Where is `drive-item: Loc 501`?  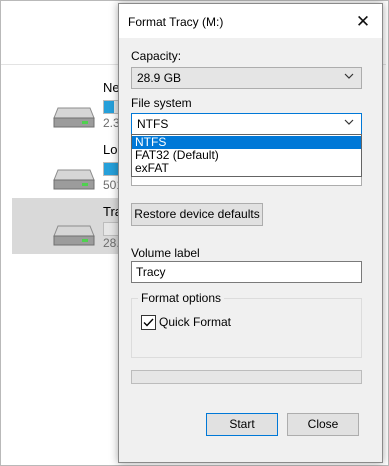 drive-item: Loc 501 is located at coordinates (68, 170).